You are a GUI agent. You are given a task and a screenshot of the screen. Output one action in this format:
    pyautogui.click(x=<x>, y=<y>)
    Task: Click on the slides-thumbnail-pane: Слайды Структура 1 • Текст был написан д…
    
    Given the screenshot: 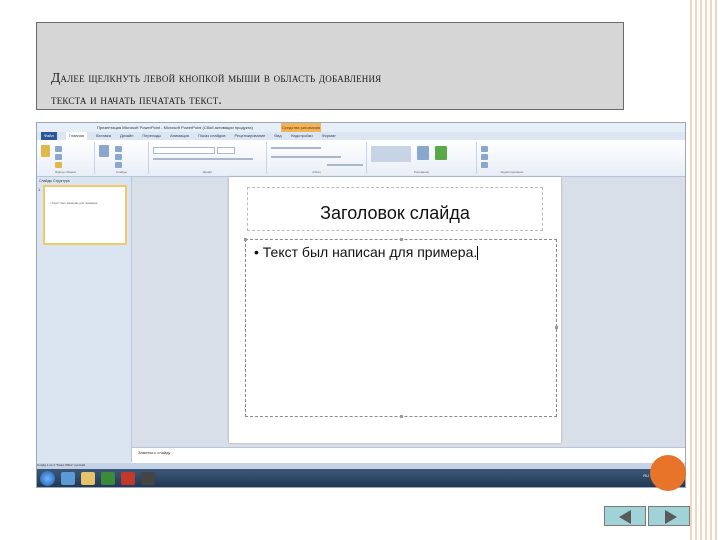 What is the action you would take?
    pyautogui.click(x=84, y=319)
    